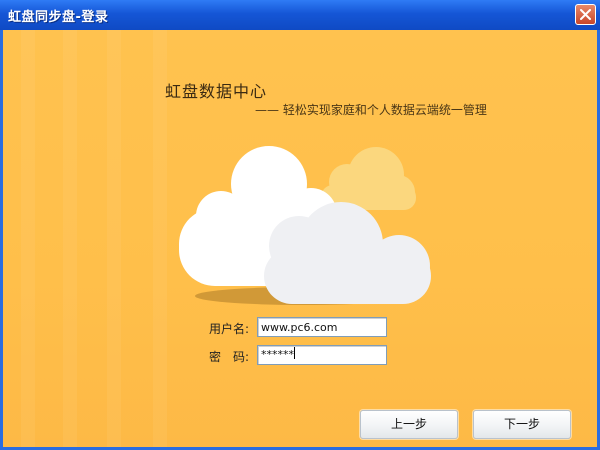 Image resolution: width=600 pixels, height=450 pixels. I want to click on back-cloud, so click(368, 178).